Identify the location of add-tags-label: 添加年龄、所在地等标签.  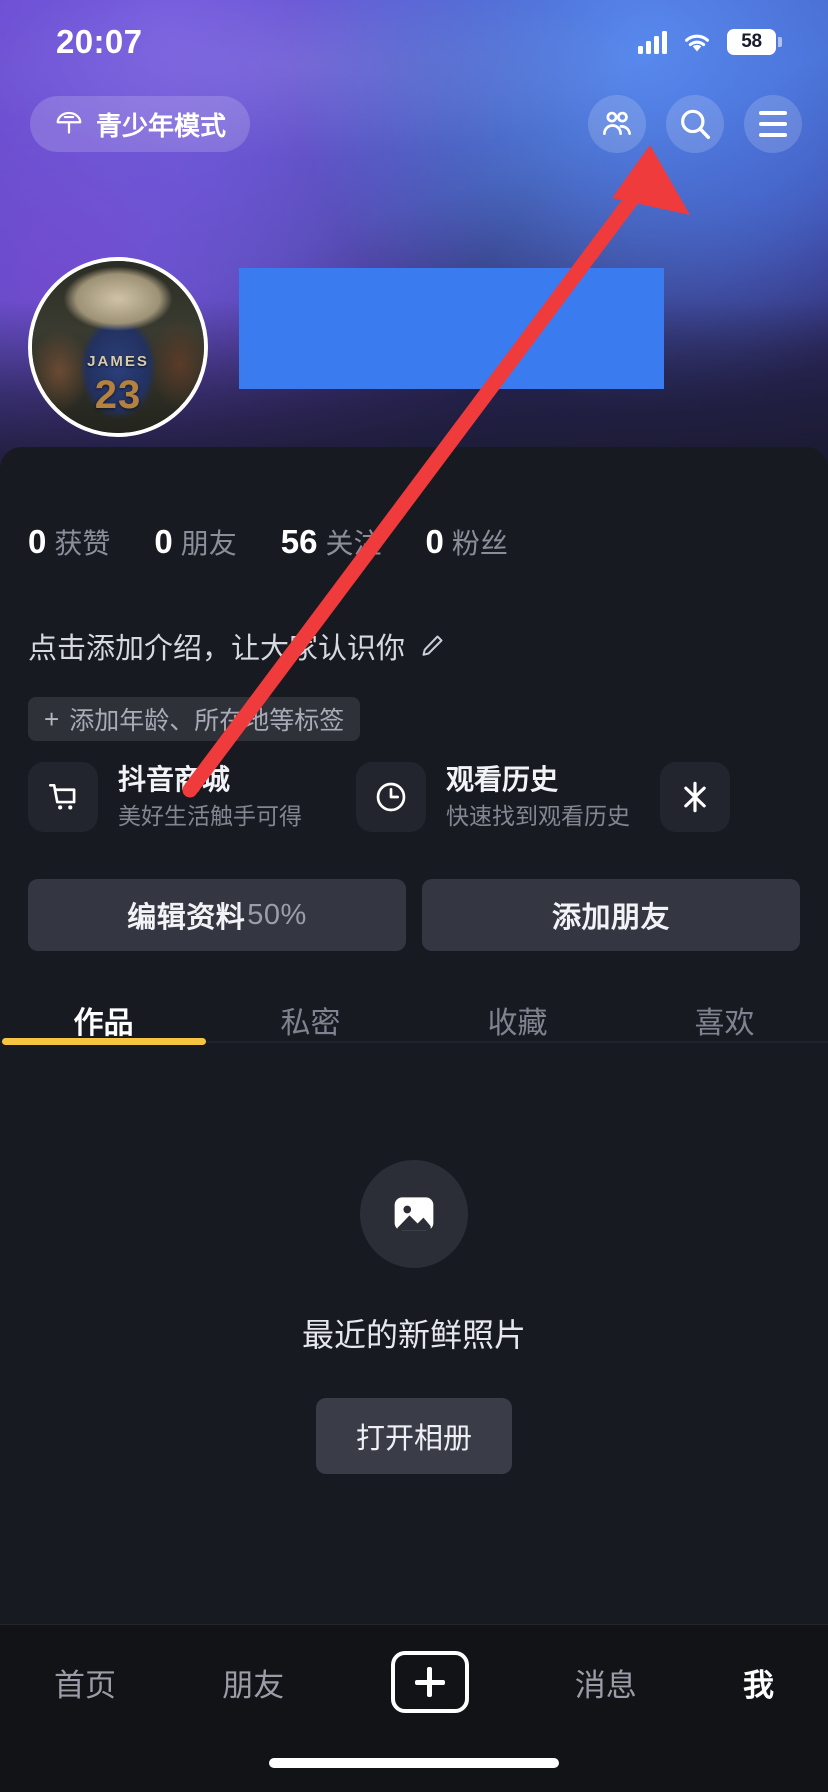
(207, 721).